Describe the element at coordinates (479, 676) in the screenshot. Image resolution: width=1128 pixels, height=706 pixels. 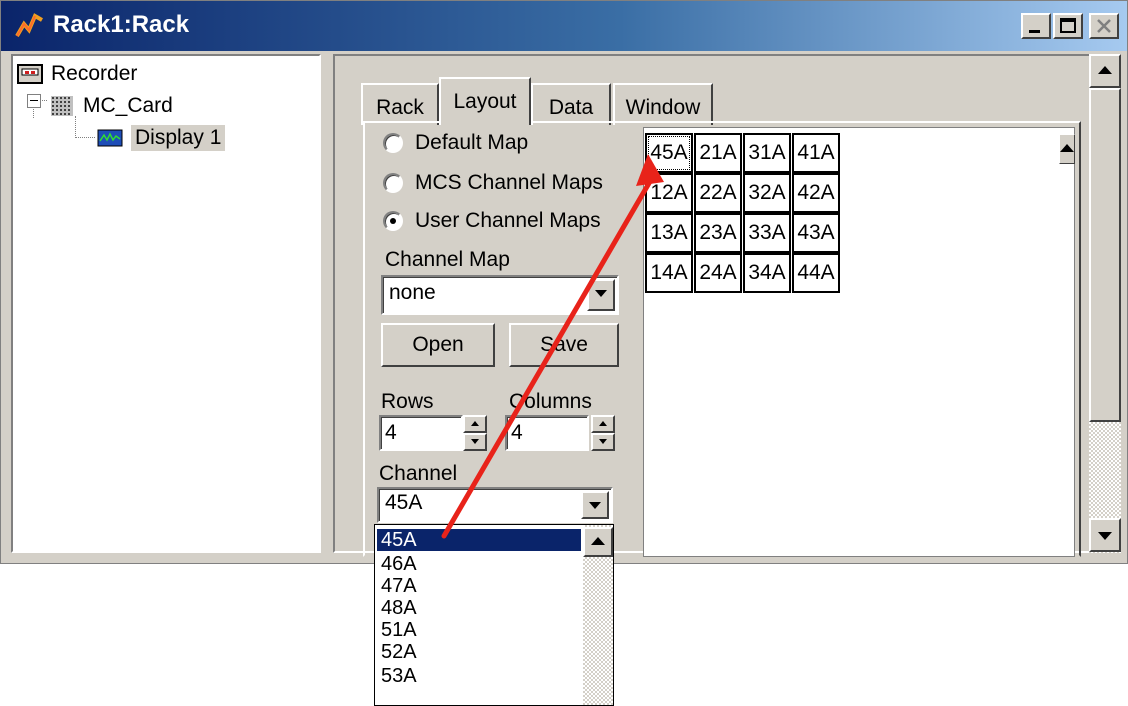
I see `channel-option: 53A` at that location.